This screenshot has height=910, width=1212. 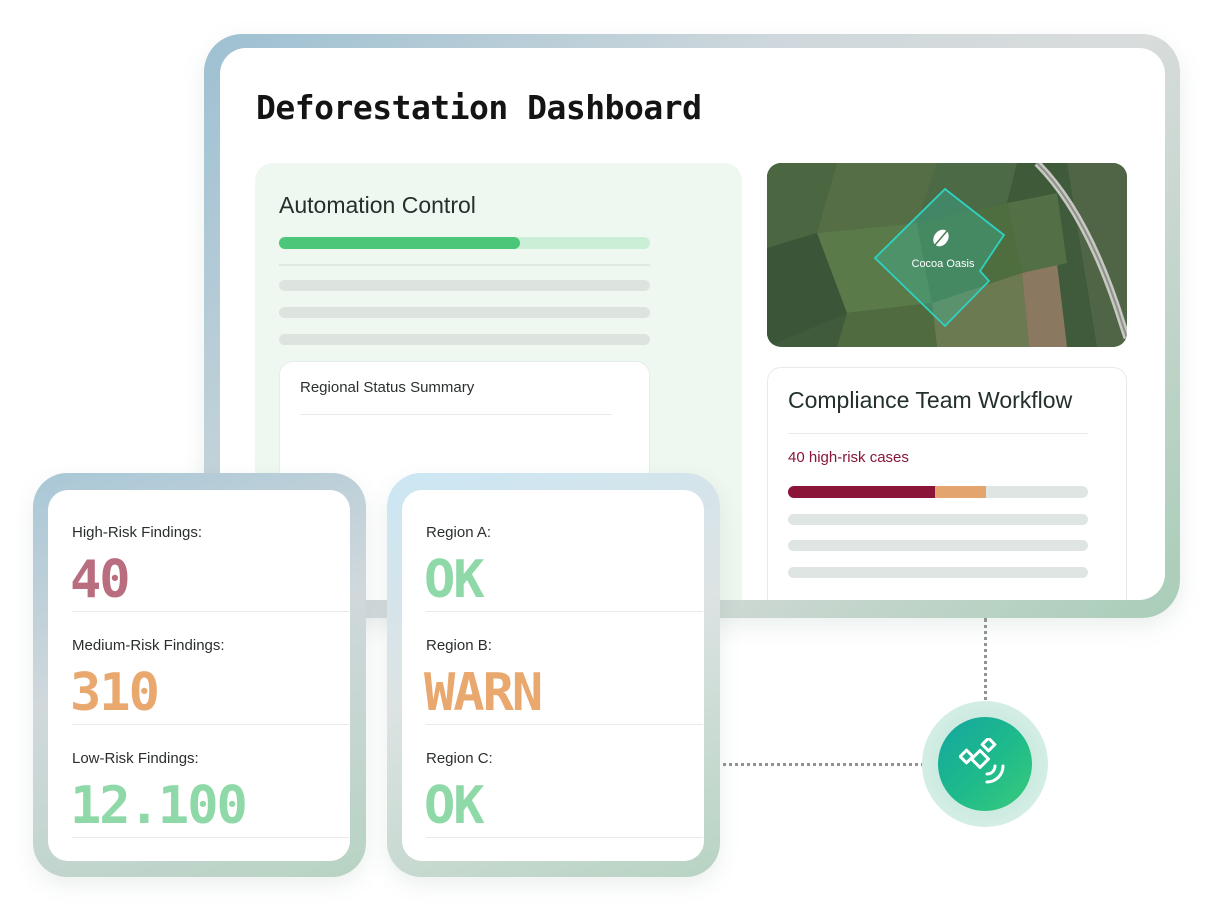 I want to click on automation-progress-bar, so click(x=464, y=243).